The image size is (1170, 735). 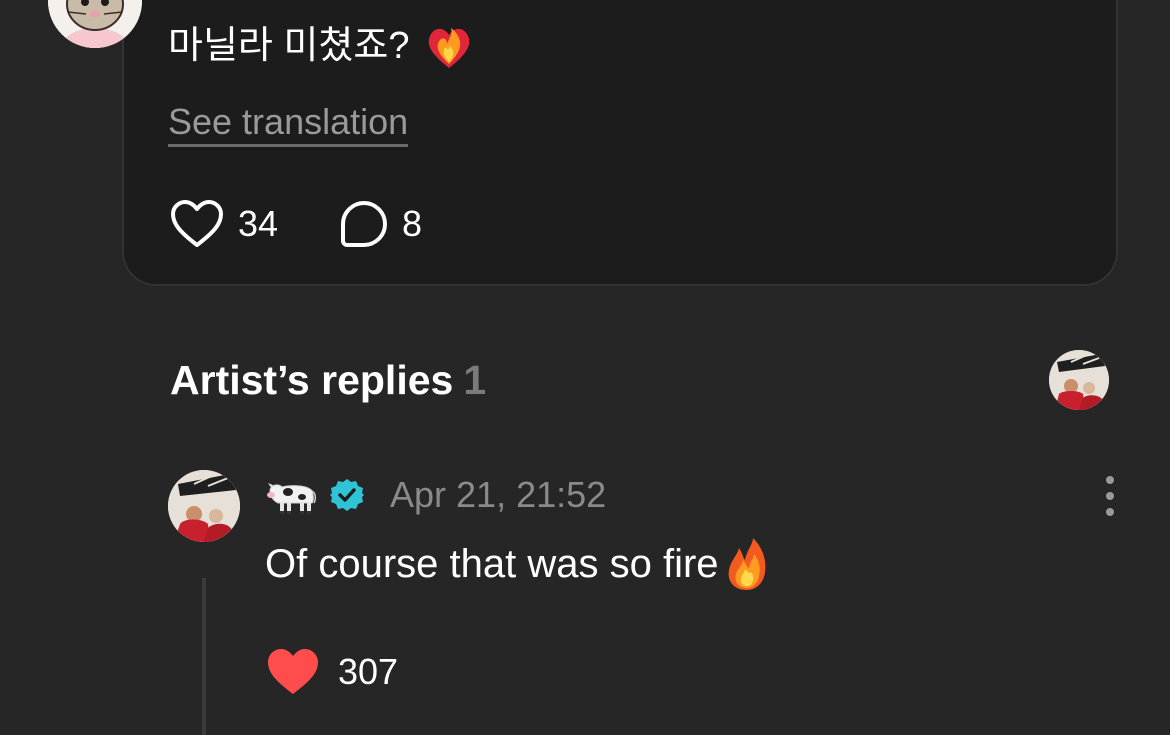 I want to click on post-comment-count: 8, so click(x=412, y=223).